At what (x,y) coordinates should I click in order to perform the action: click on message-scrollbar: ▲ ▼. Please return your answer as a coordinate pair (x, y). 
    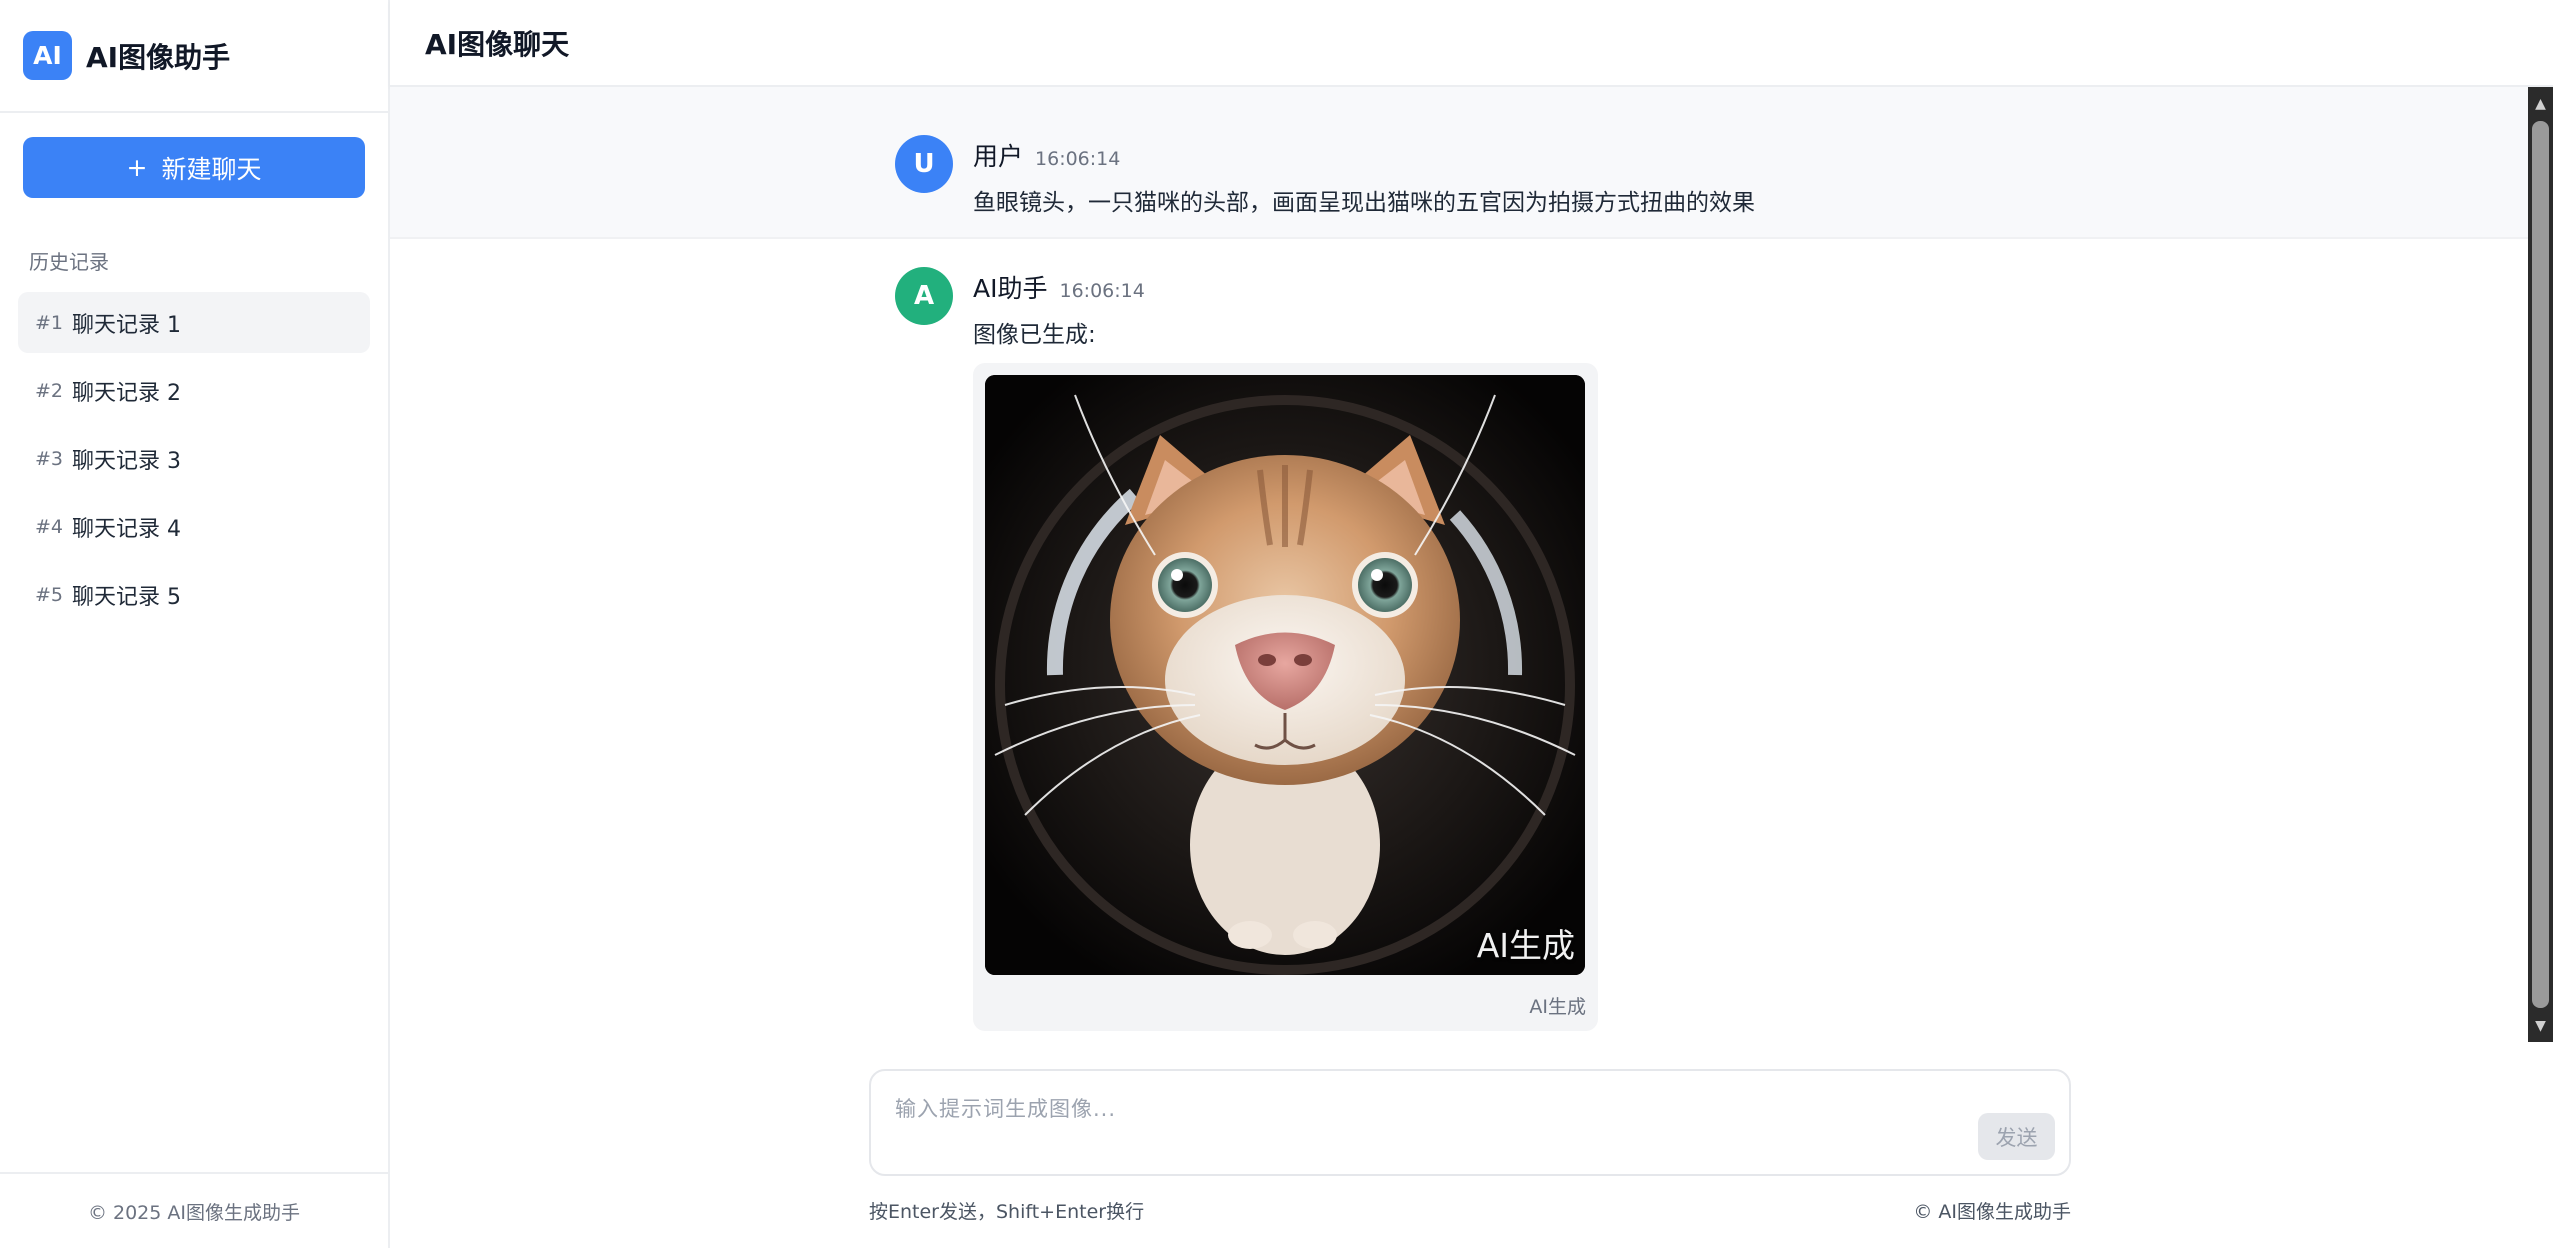
    Looking at the image, I should click on (2540, 564).